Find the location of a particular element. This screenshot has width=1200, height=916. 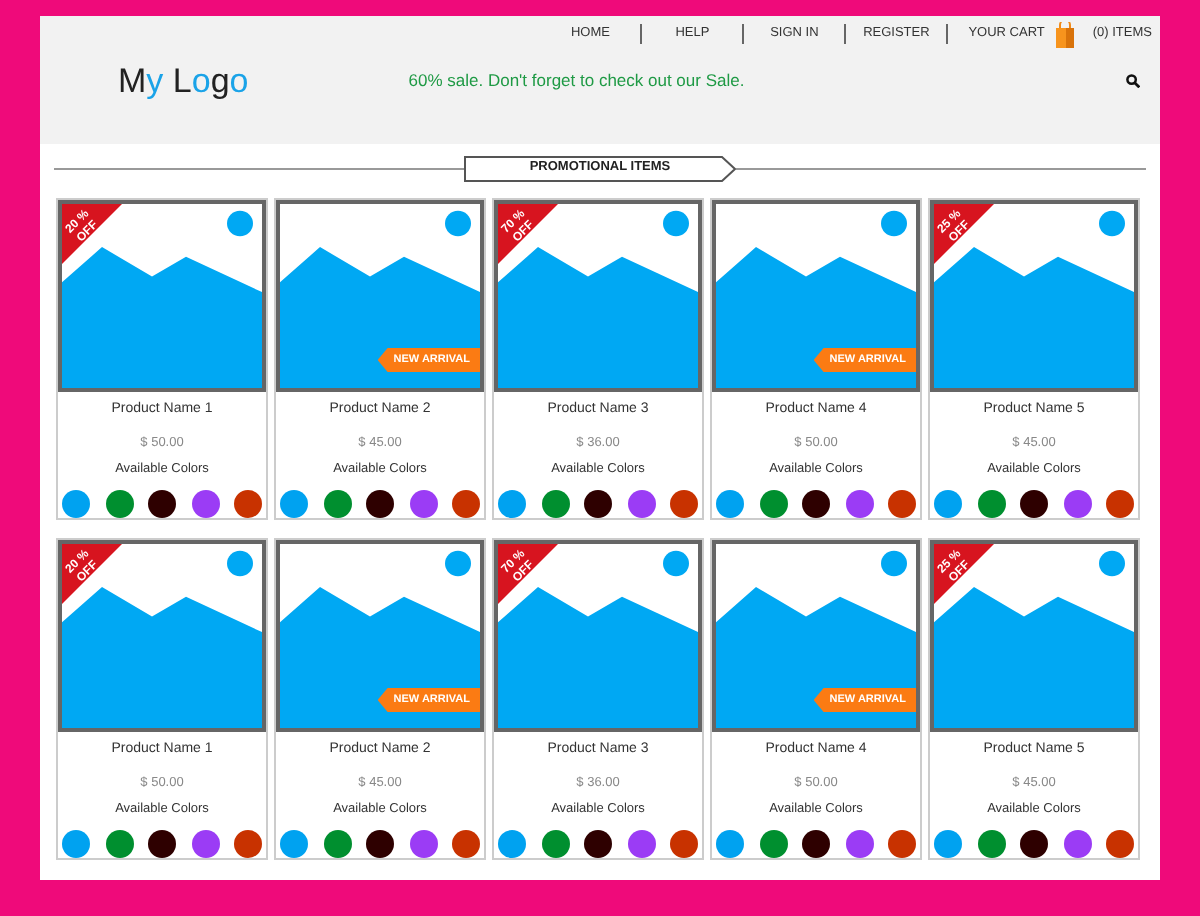

sale-announcement: 60% sale. Don't forget to check out our Sale. is located at coordinates (576, 80).